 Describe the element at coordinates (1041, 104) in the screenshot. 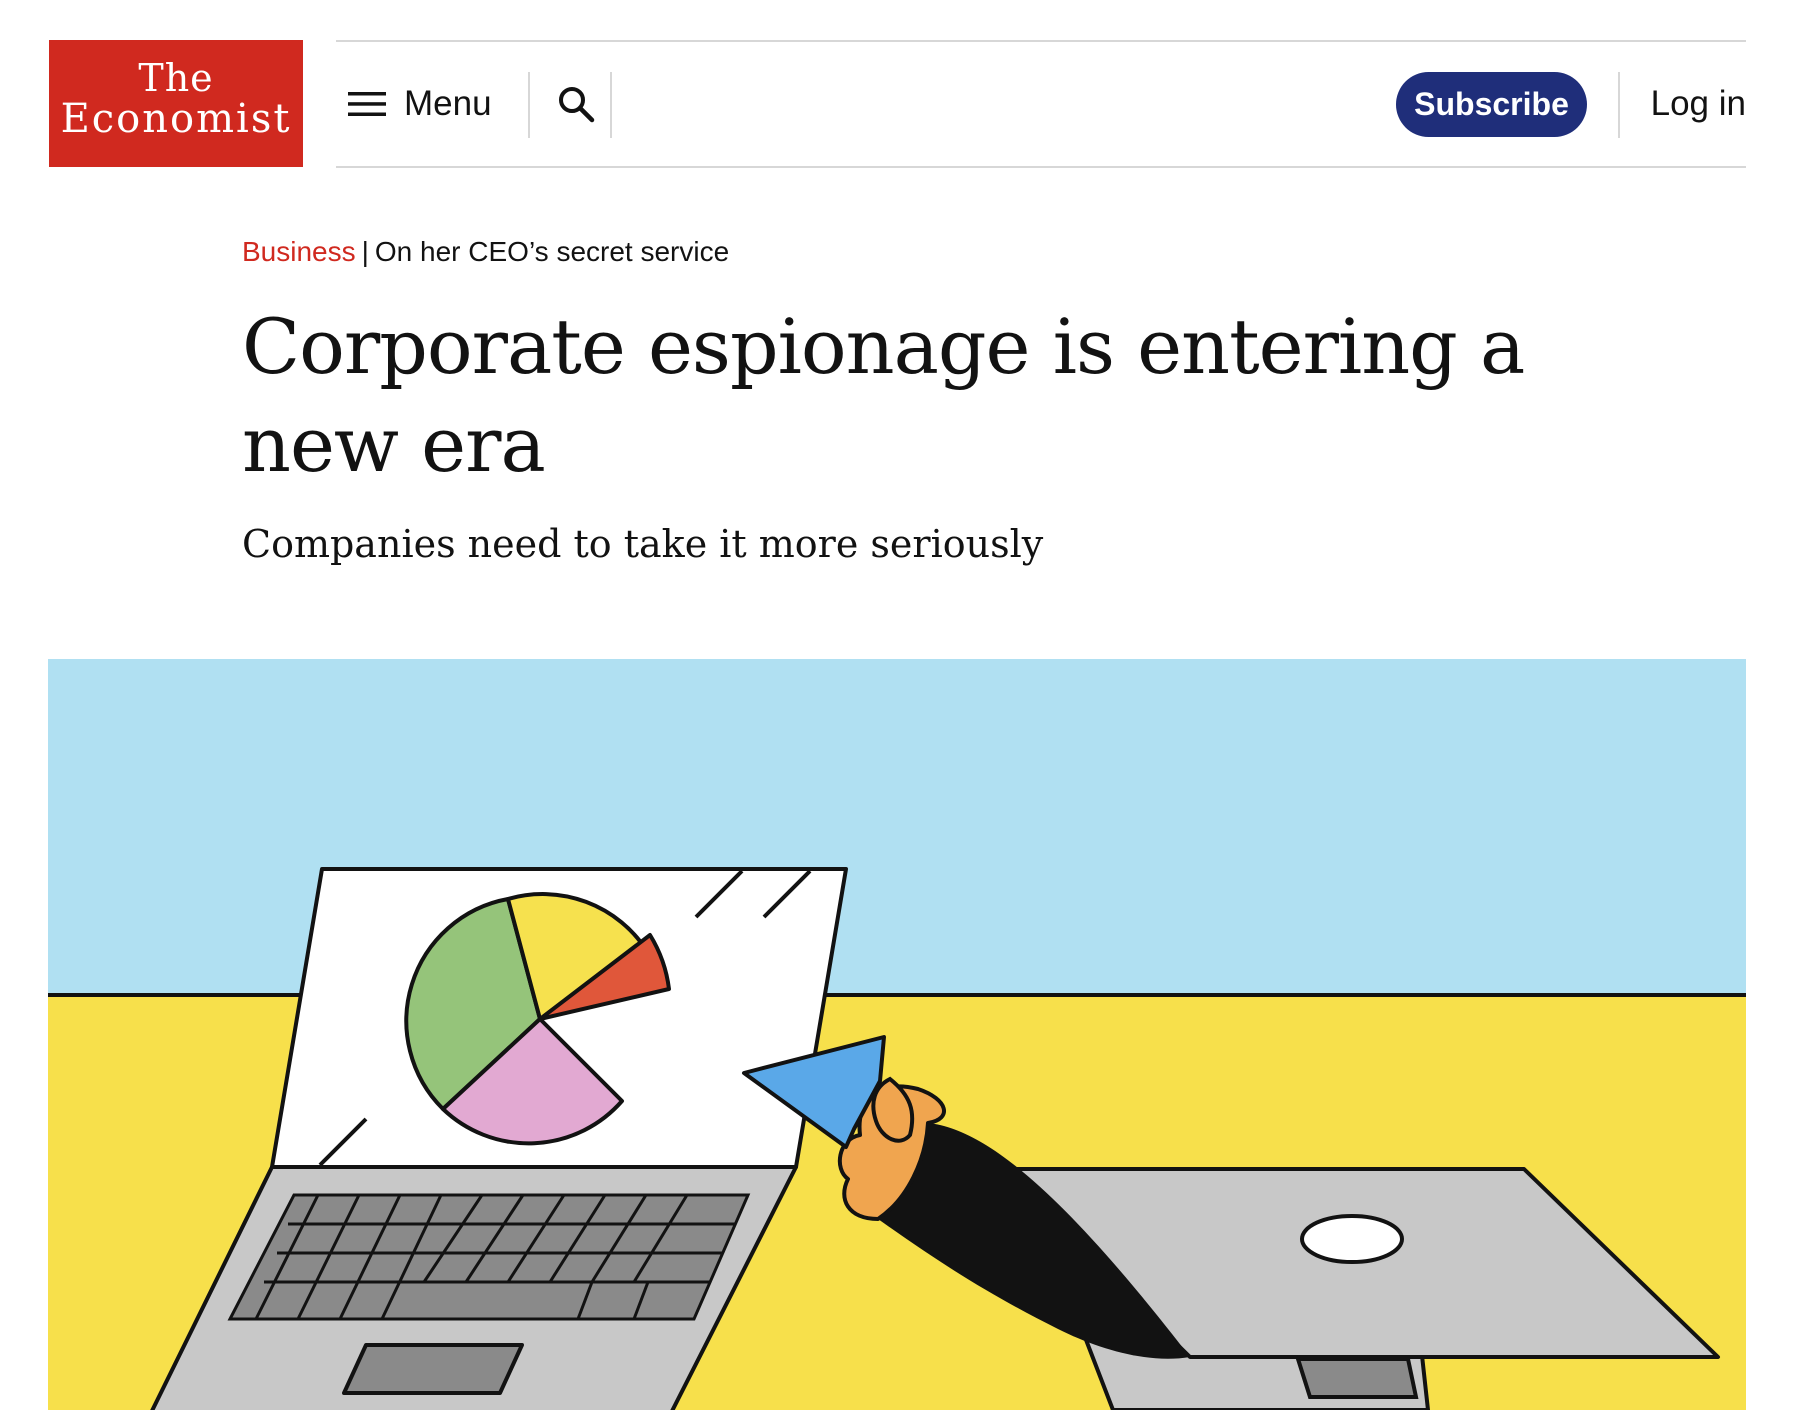

I see `top-navigation-bar: Menu Subscribe Log in` at that location.